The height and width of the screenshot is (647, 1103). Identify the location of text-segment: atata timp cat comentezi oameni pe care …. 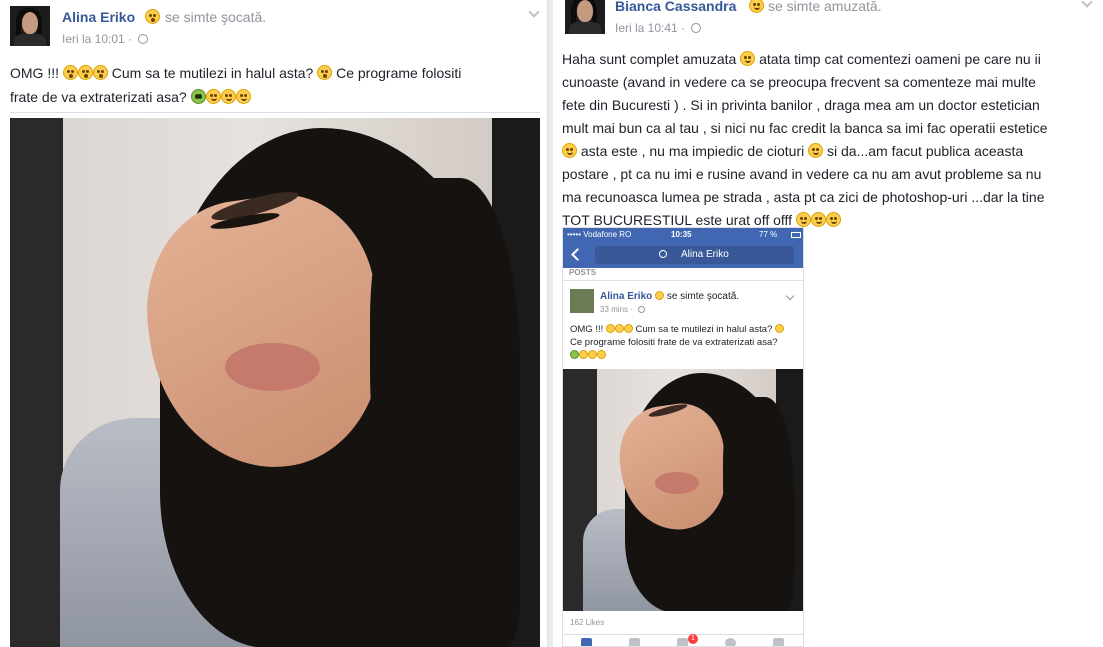
(900, 59).